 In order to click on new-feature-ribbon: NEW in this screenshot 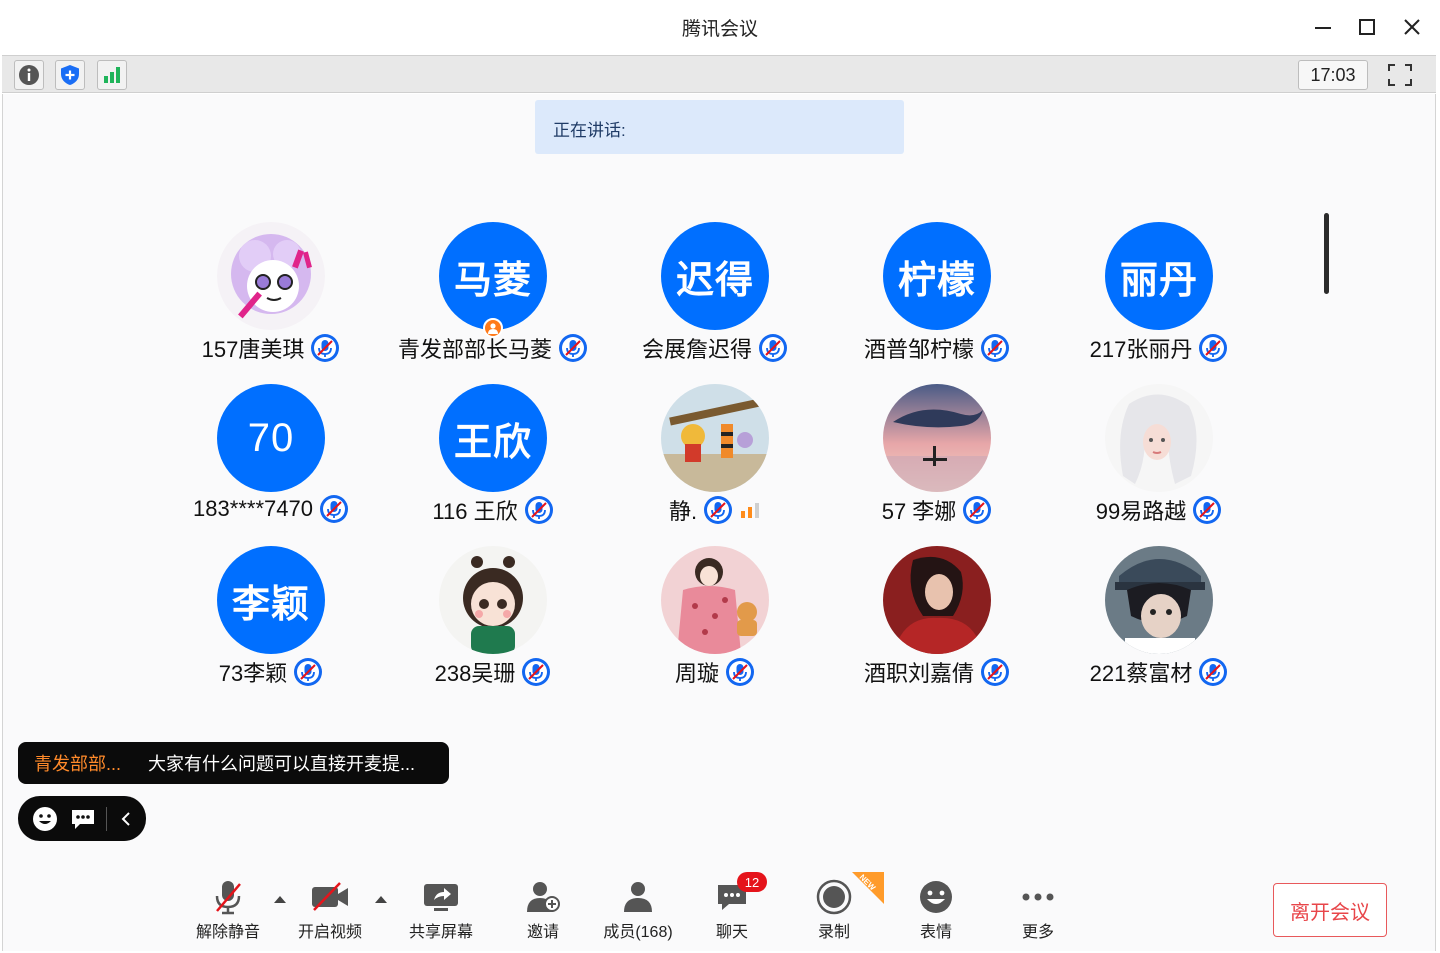, I will do `click(868, 888)`.